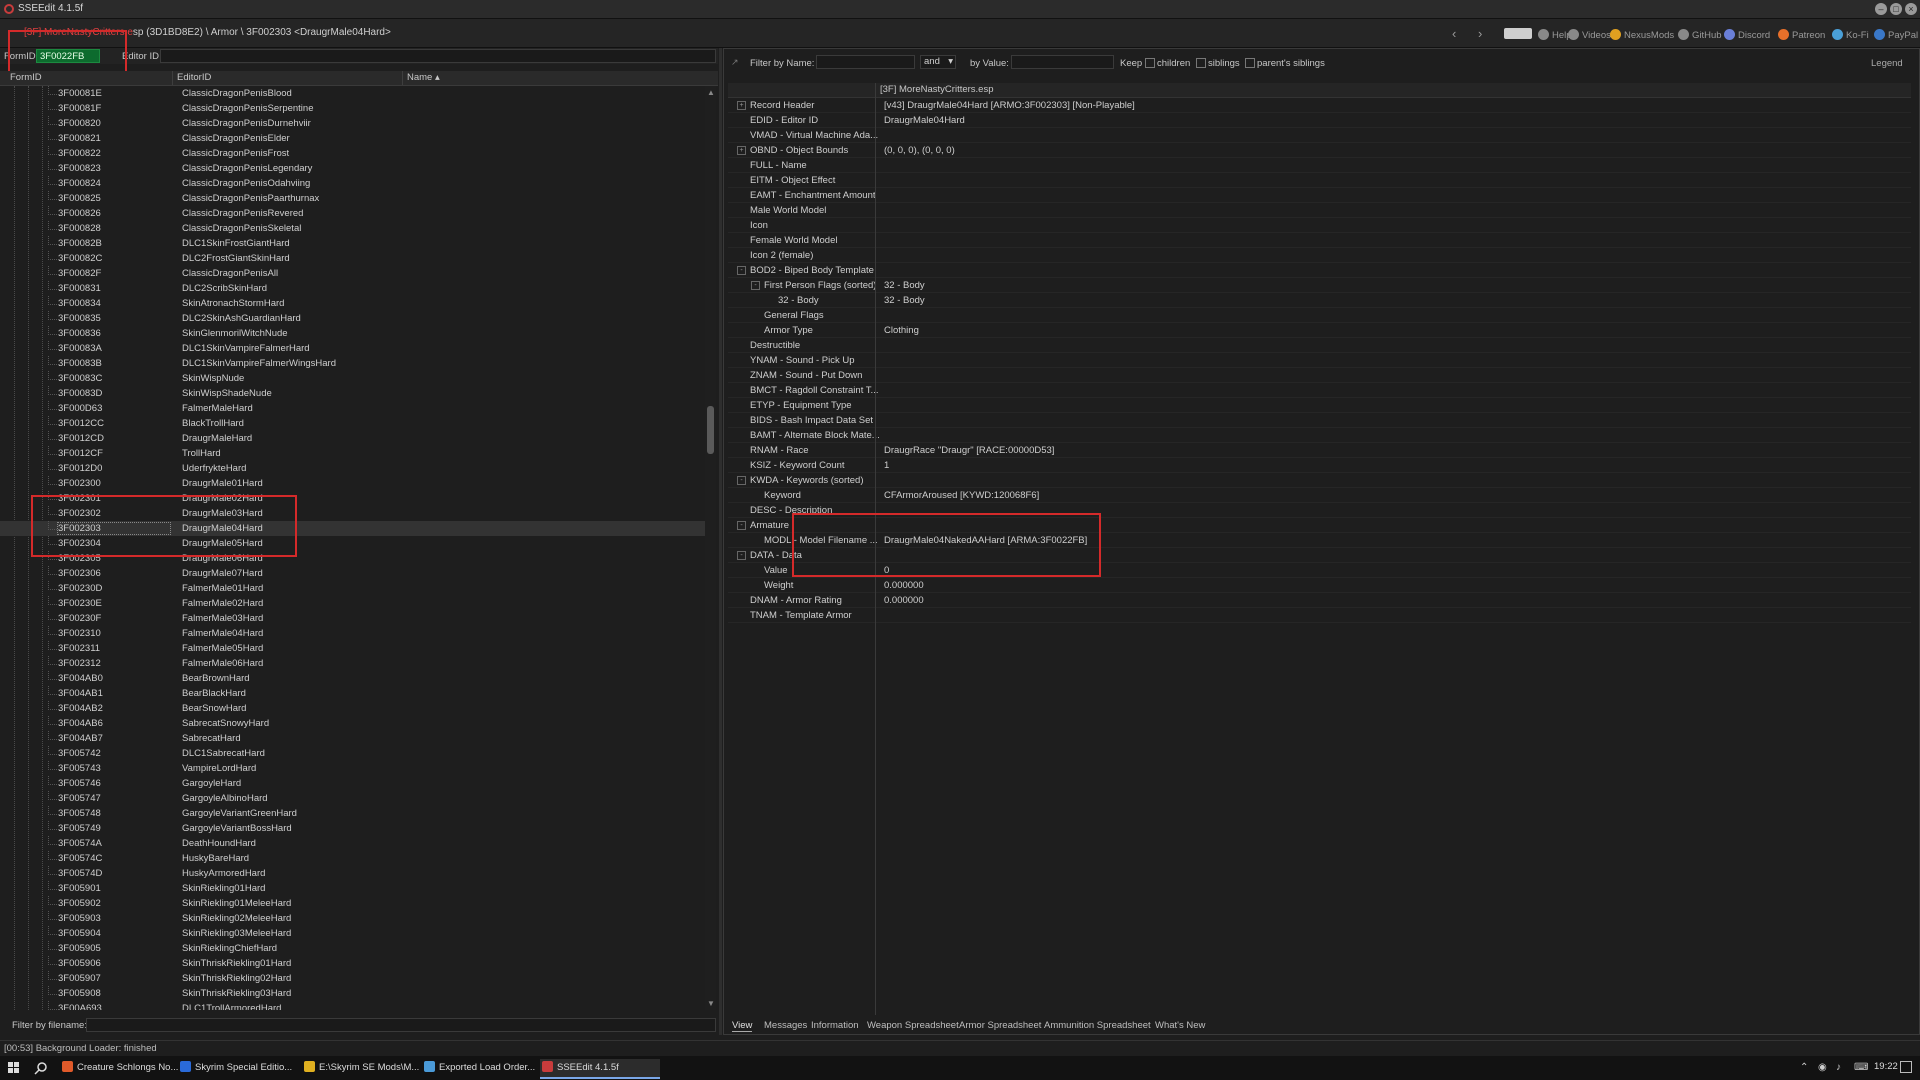 The height and width of the screenshot is (1080, 1920). What do you see at coordinates (352, 993) in the screenshot?
I see `table-row: 3F005908 SkinThriskRiekling03Hard` at bounding box center [352, 993].